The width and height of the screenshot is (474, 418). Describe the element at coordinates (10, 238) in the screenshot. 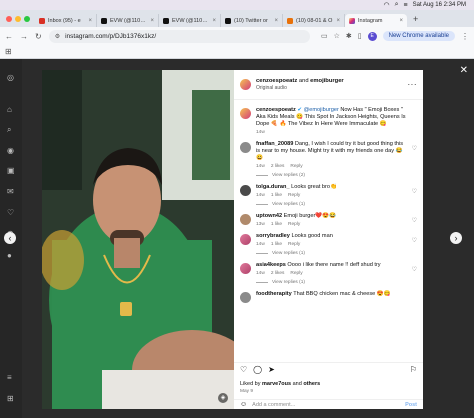

I see `previous-post-button: ‹` at that location.